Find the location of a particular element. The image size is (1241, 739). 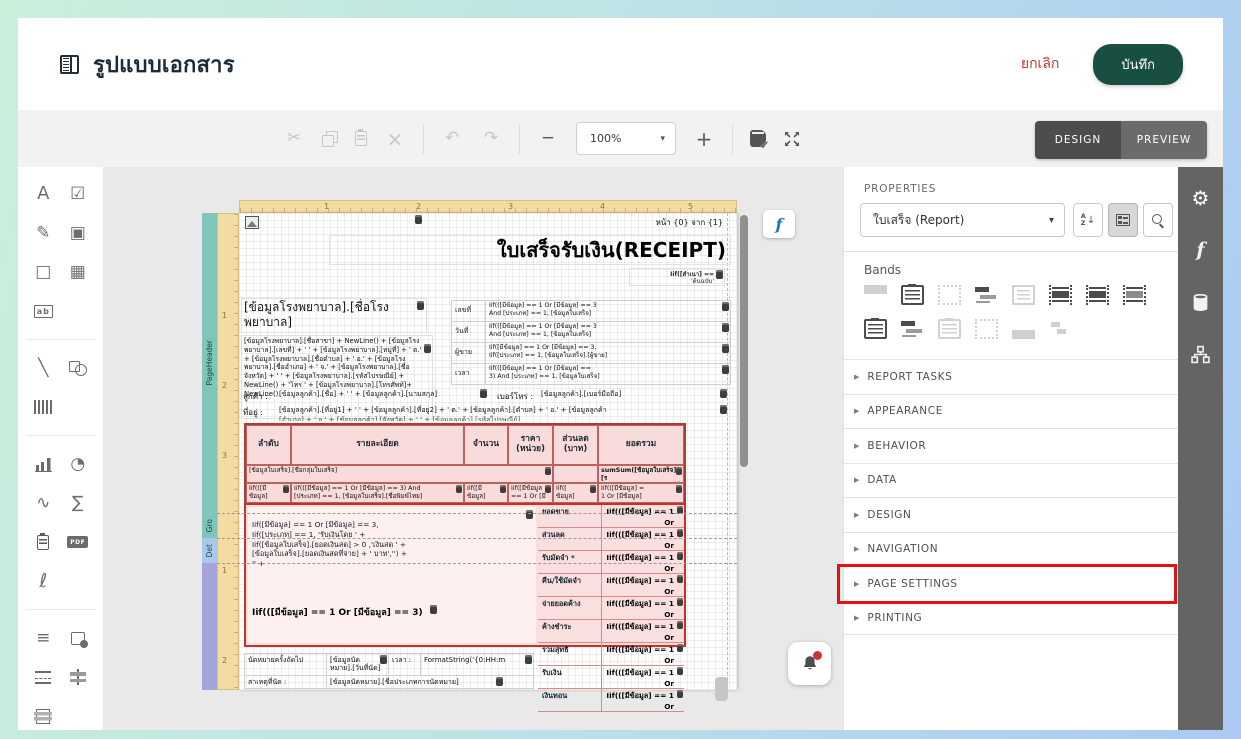

field-list-tab-button is located at coordinates (1200, 302).